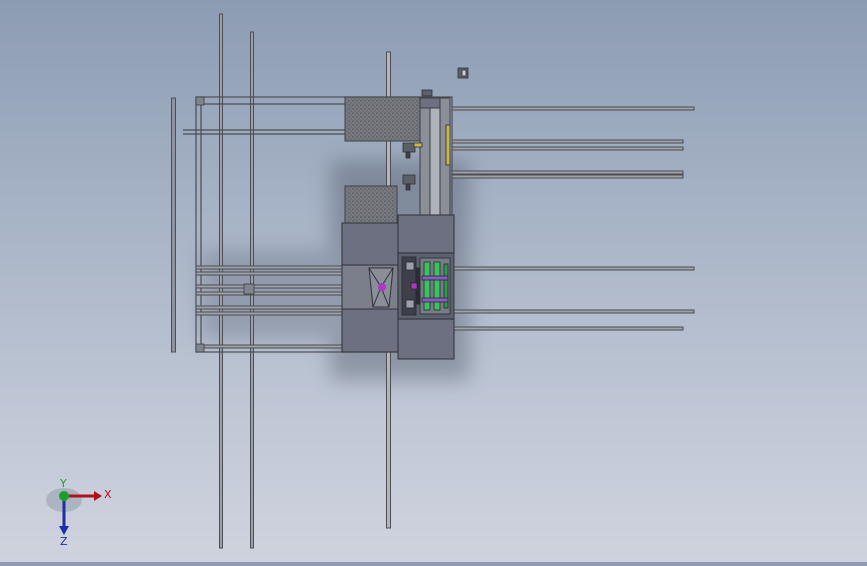 This screenshot has width=867, height=566. What do you see at coordinates (435, 157) in the screenshot?
I see `vertical-slide-column` at bounding box center [435, 157].